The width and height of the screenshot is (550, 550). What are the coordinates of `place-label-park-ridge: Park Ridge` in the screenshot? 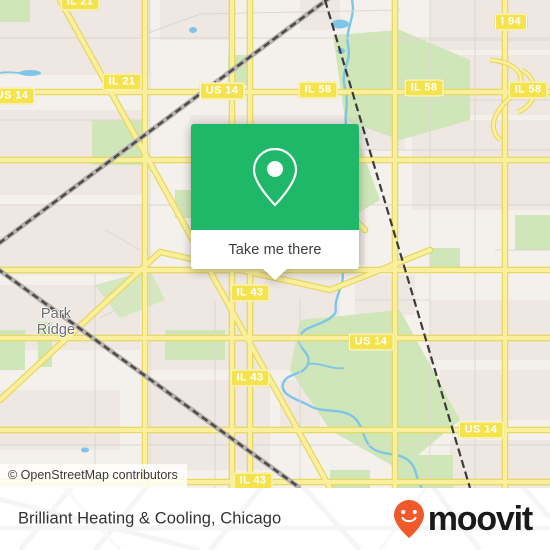 It's located at (56, 322).